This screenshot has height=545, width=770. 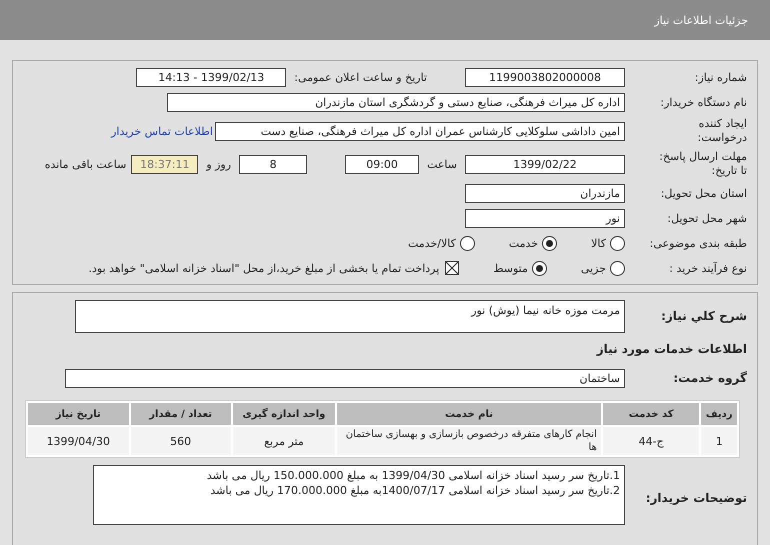 What do you see at coordinates (696, 498) in the screenshot?
I see `field-label: توضیحات خریدار:` at bounding box center [696, 498].